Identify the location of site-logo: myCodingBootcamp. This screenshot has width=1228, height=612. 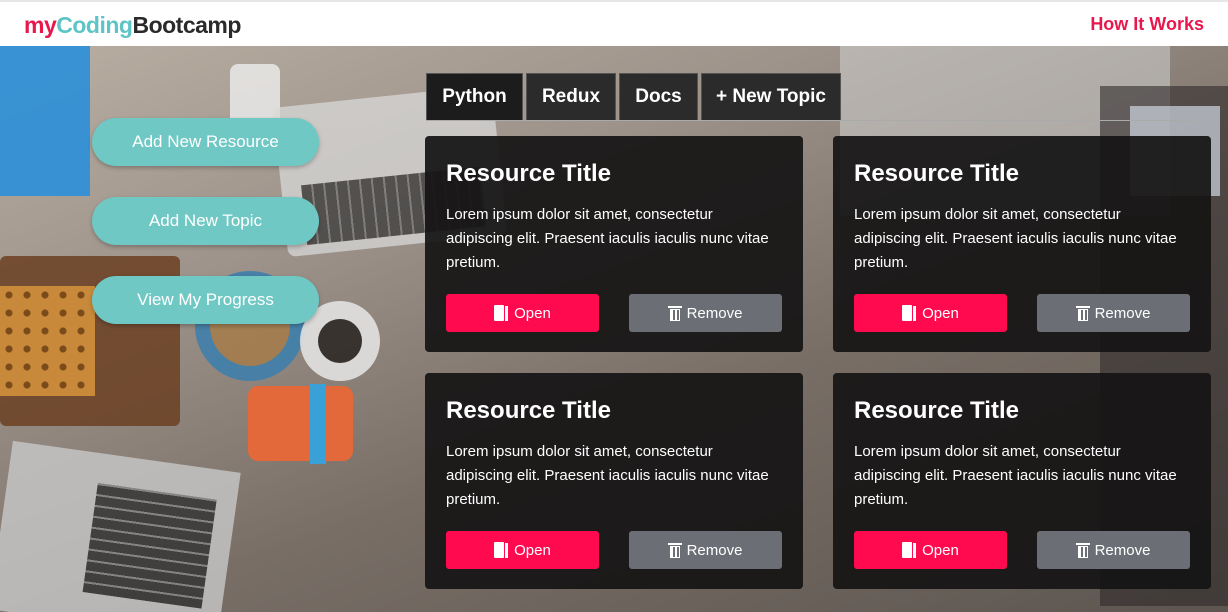
(132, 25).